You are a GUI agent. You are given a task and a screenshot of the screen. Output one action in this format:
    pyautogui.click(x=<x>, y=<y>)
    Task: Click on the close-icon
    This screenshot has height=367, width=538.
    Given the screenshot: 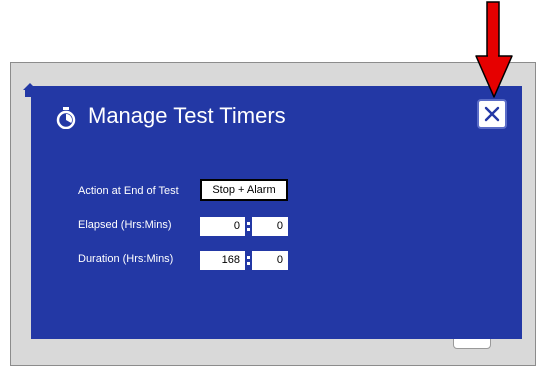 What is the action you would take?
    pyautogui.click(x=492, y=114)
    